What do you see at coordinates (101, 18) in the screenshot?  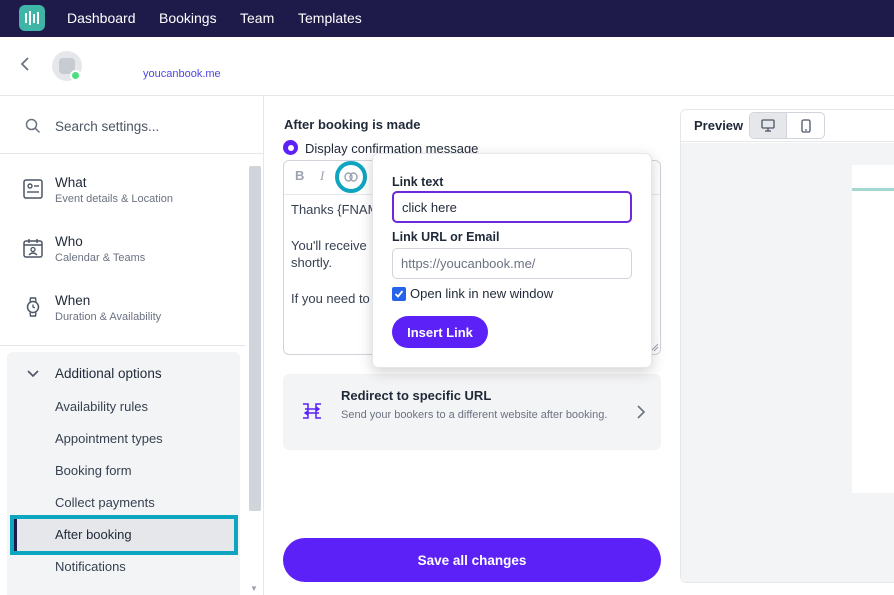 I see `nav-dashboard: Dashboard` at bounding box center [101, 18].